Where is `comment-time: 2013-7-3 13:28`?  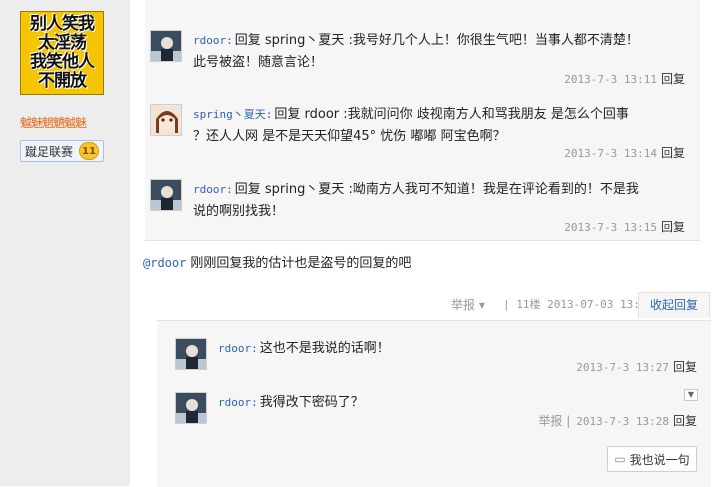 comment-time: 2013-7-3 13:28 is located at coordinates (622, 421).